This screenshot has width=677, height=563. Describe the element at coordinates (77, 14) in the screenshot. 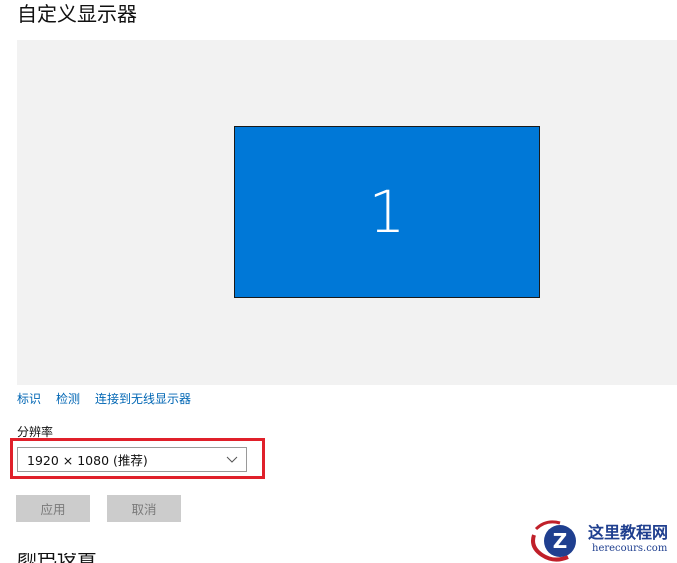

I see `page-title: 自定义显示器` at that location.